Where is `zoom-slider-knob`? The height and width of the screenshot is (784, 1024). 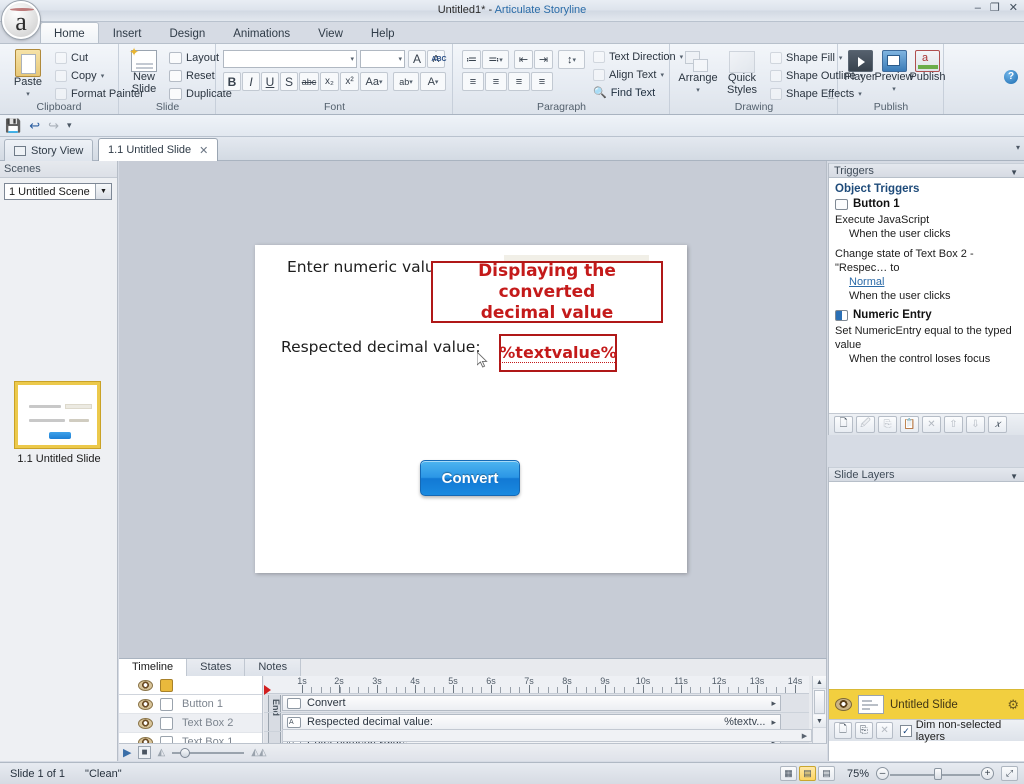
zoom-slider-knob is located at coordinates (938, 773).